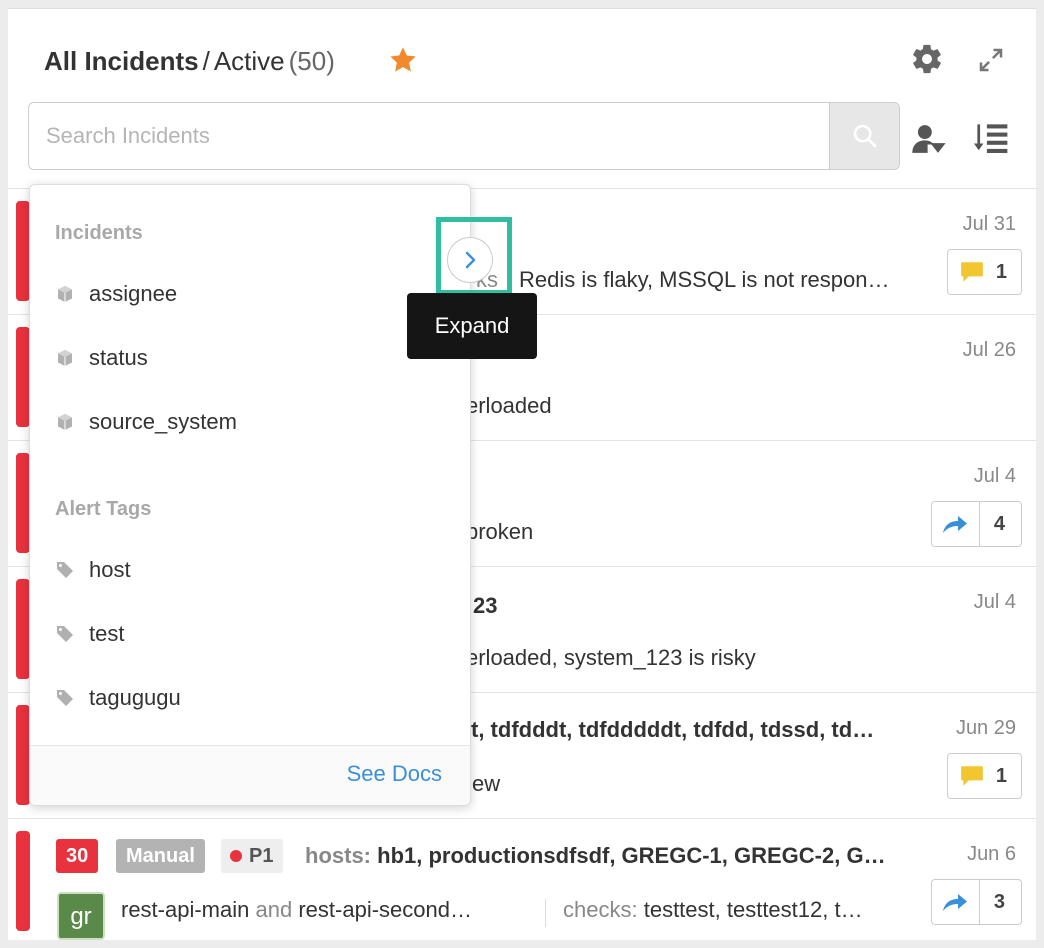 Image resolution: width=1044 pixels, height=948 pixels. I want to click on tag-host: host, so click(93, 570).